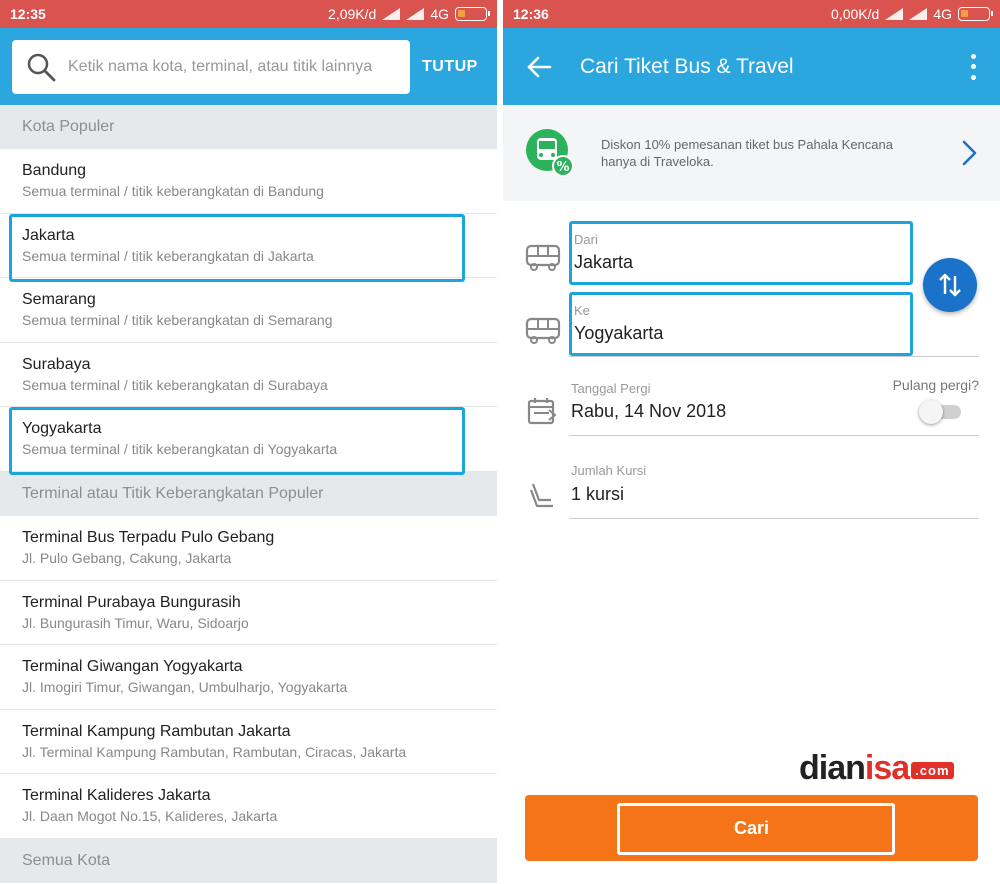 The width and height of the screenshot is (1000, 884). I want to click on list-item-title: Terminal Kampung Rambutan Jakarta, so click(156, 731).